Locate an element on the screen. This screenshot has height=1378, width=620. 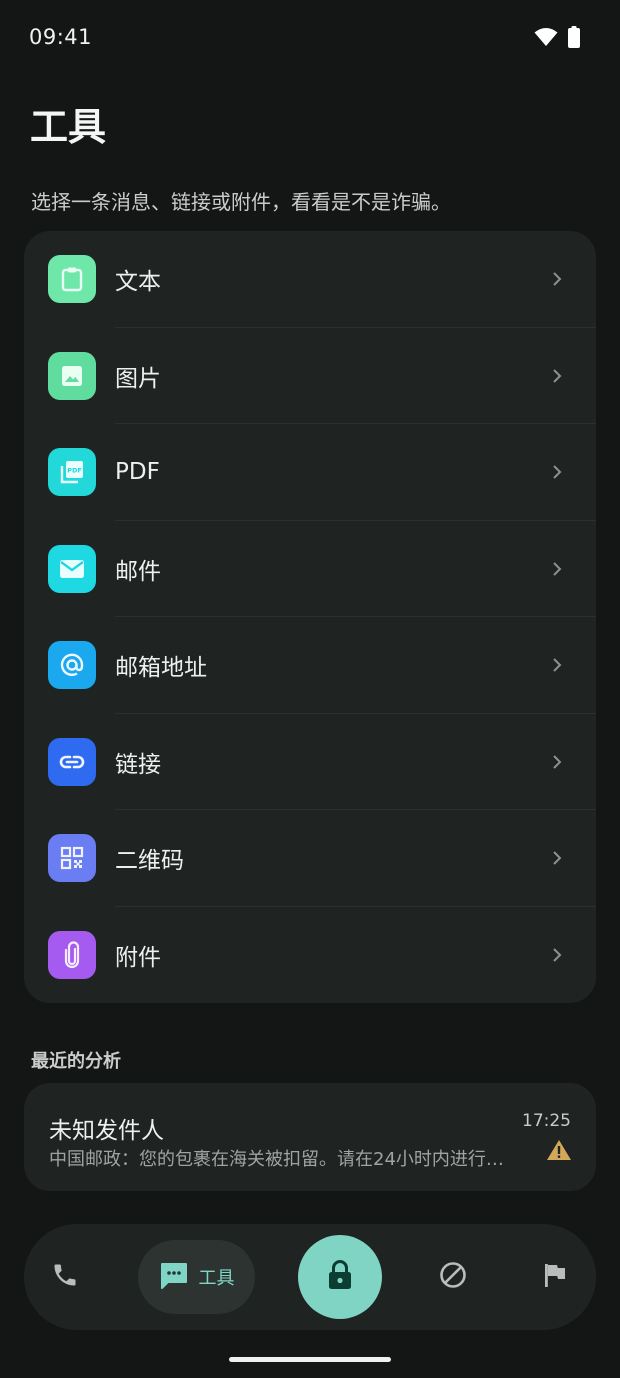
nav-report is located at coordinates (555, 1277).